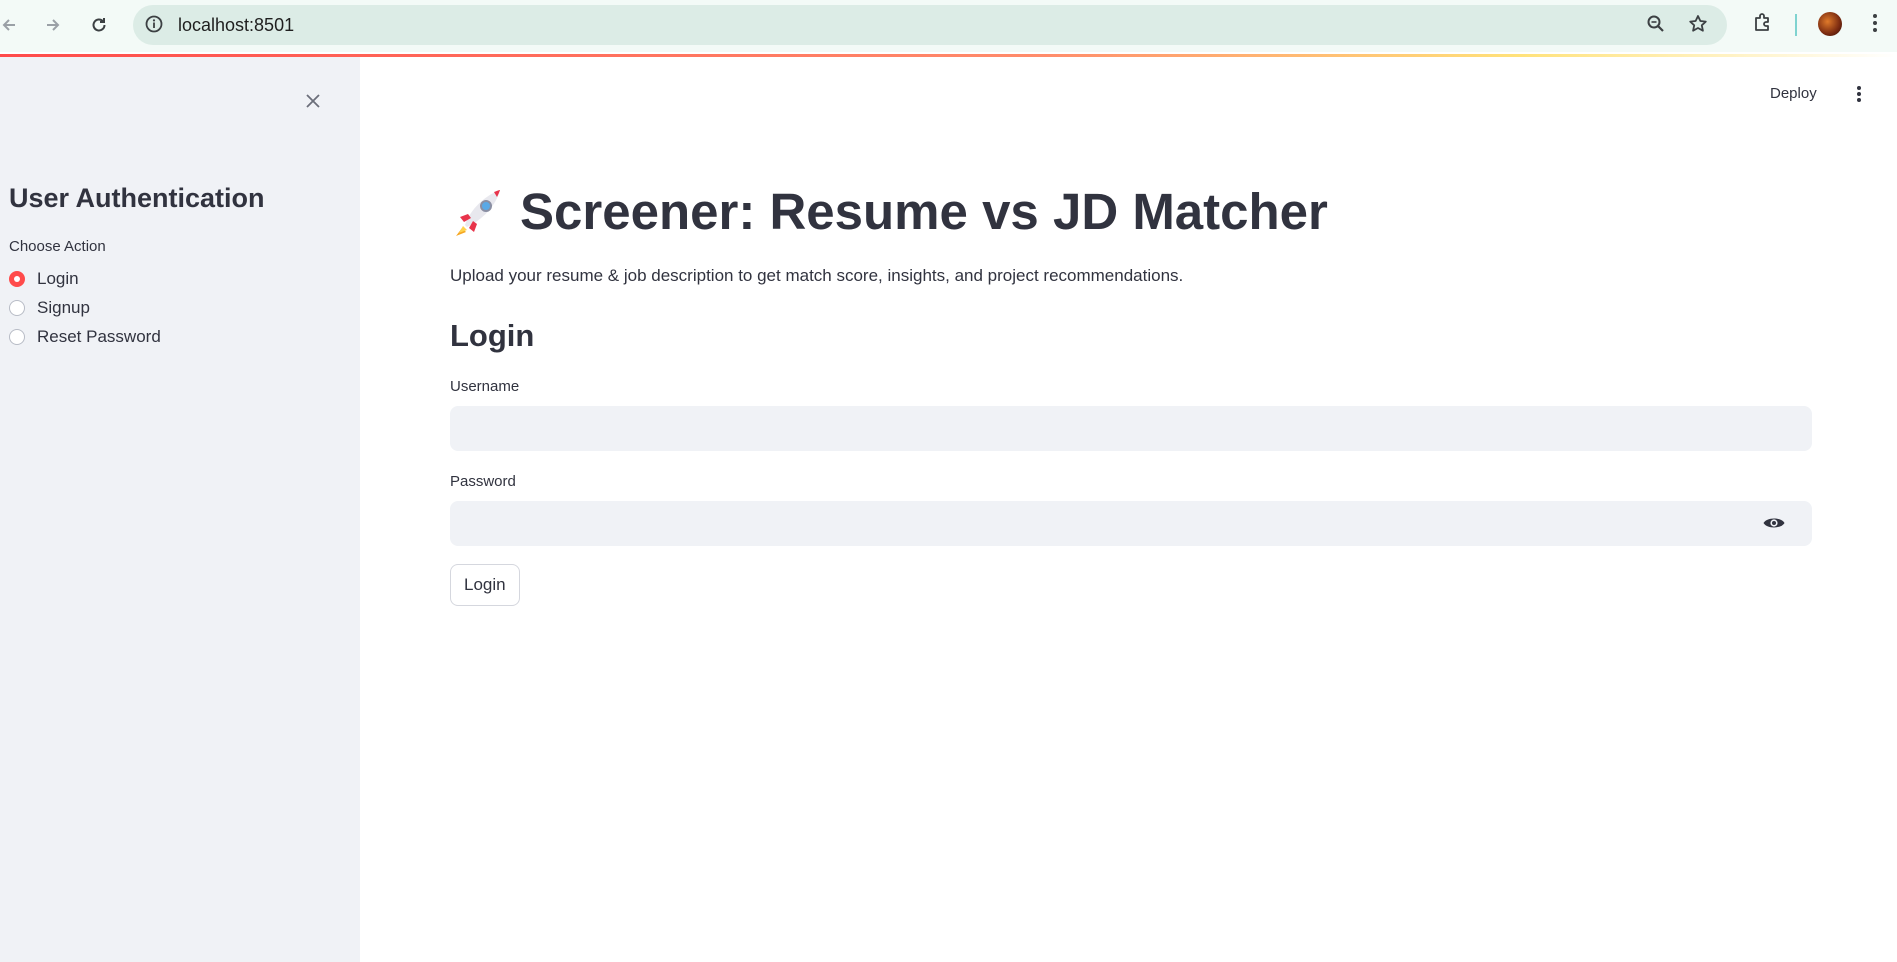 This screenshot has width=1897, height=962. I want to click on page-title-text: Screener: Resume vs JD Matcher, so click(924, 211).